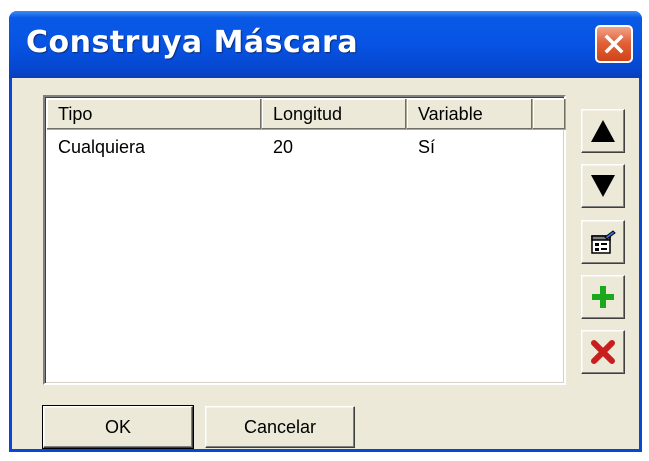 The height and width of the screenshot is (461, 649). I want to click on list-header: Tipo Longitud Variable, so click(306, 114).